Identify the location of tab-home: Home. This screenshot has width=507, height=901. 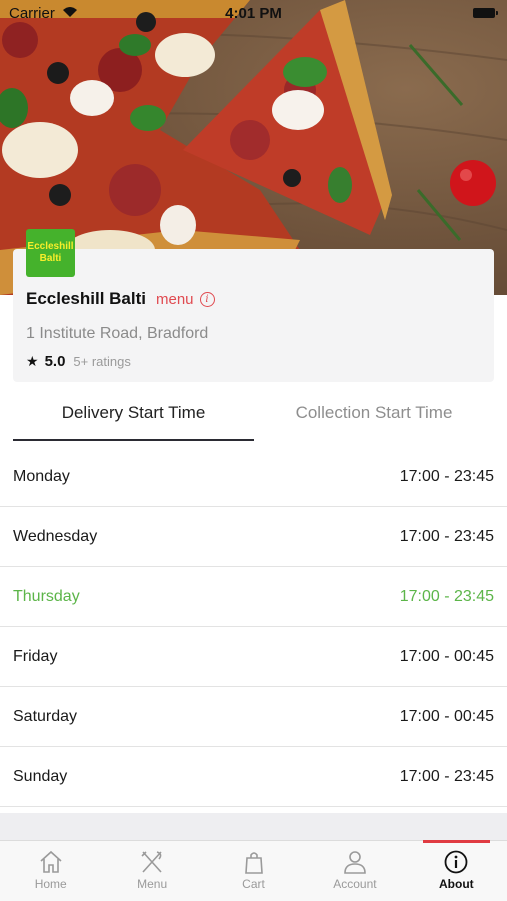
(50, 871).